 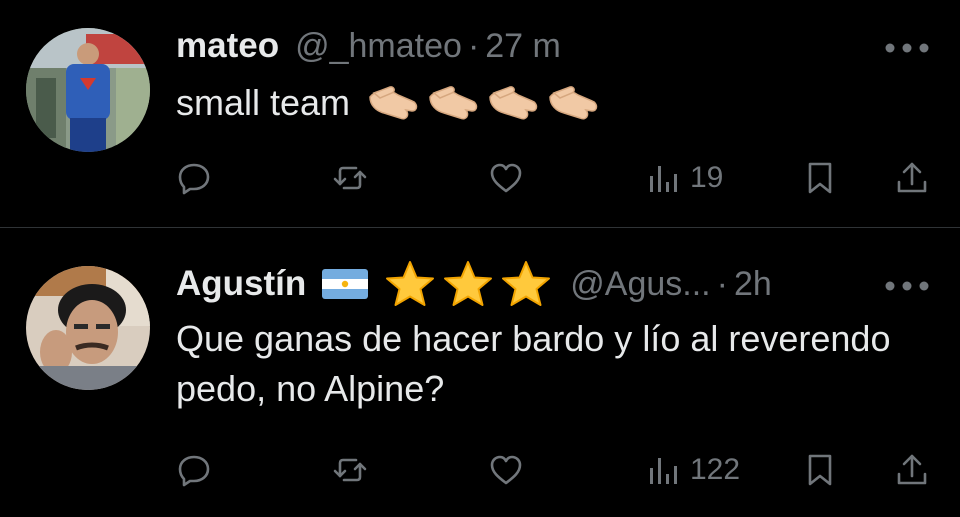 I want to click on display-name: Agustín, so click(x=241, y=284).